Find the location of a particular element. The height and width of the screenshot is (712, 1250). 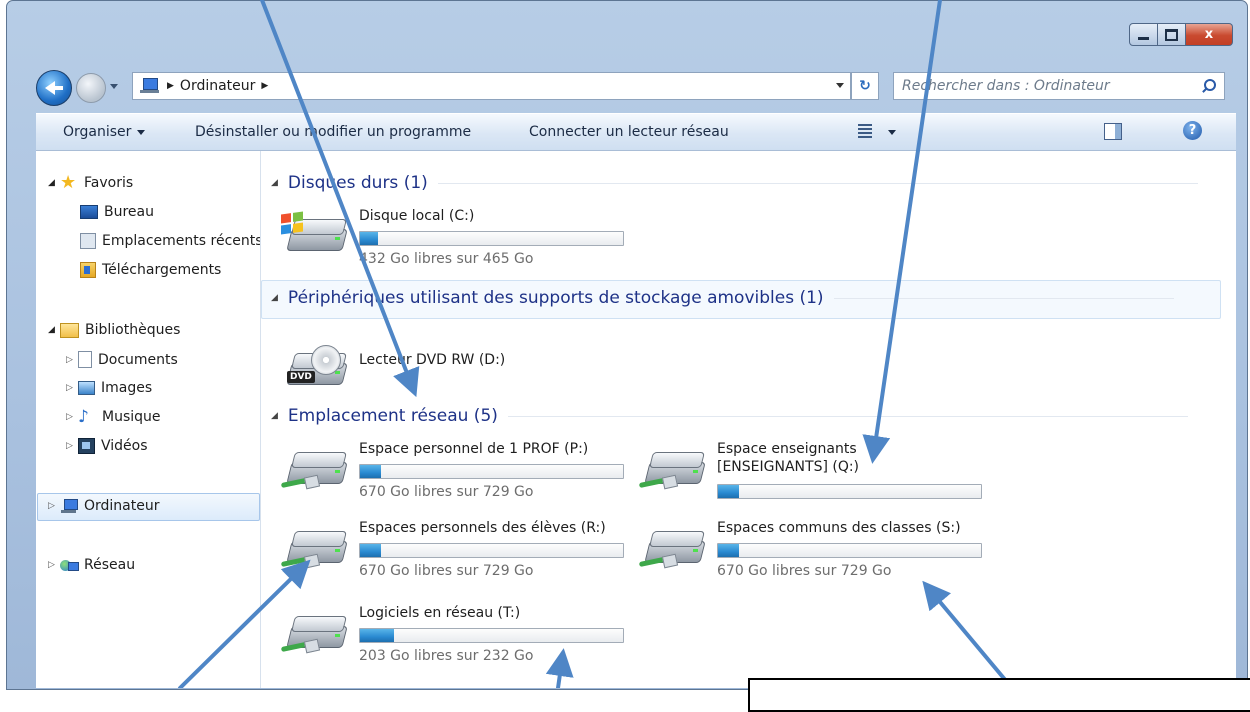

nav-item-videos: ▷ Vidéos is located at coordinates (107, 446).